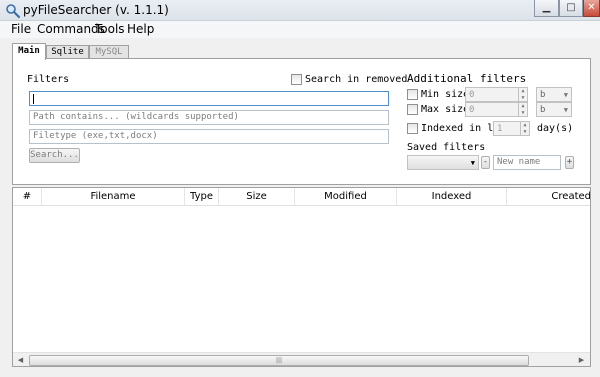 This screenshot has width=600, height=377. What do you see at coordinates (29, 51) in the screenshot?
I see `tab-main: Main` at bounding box center [29, 51].